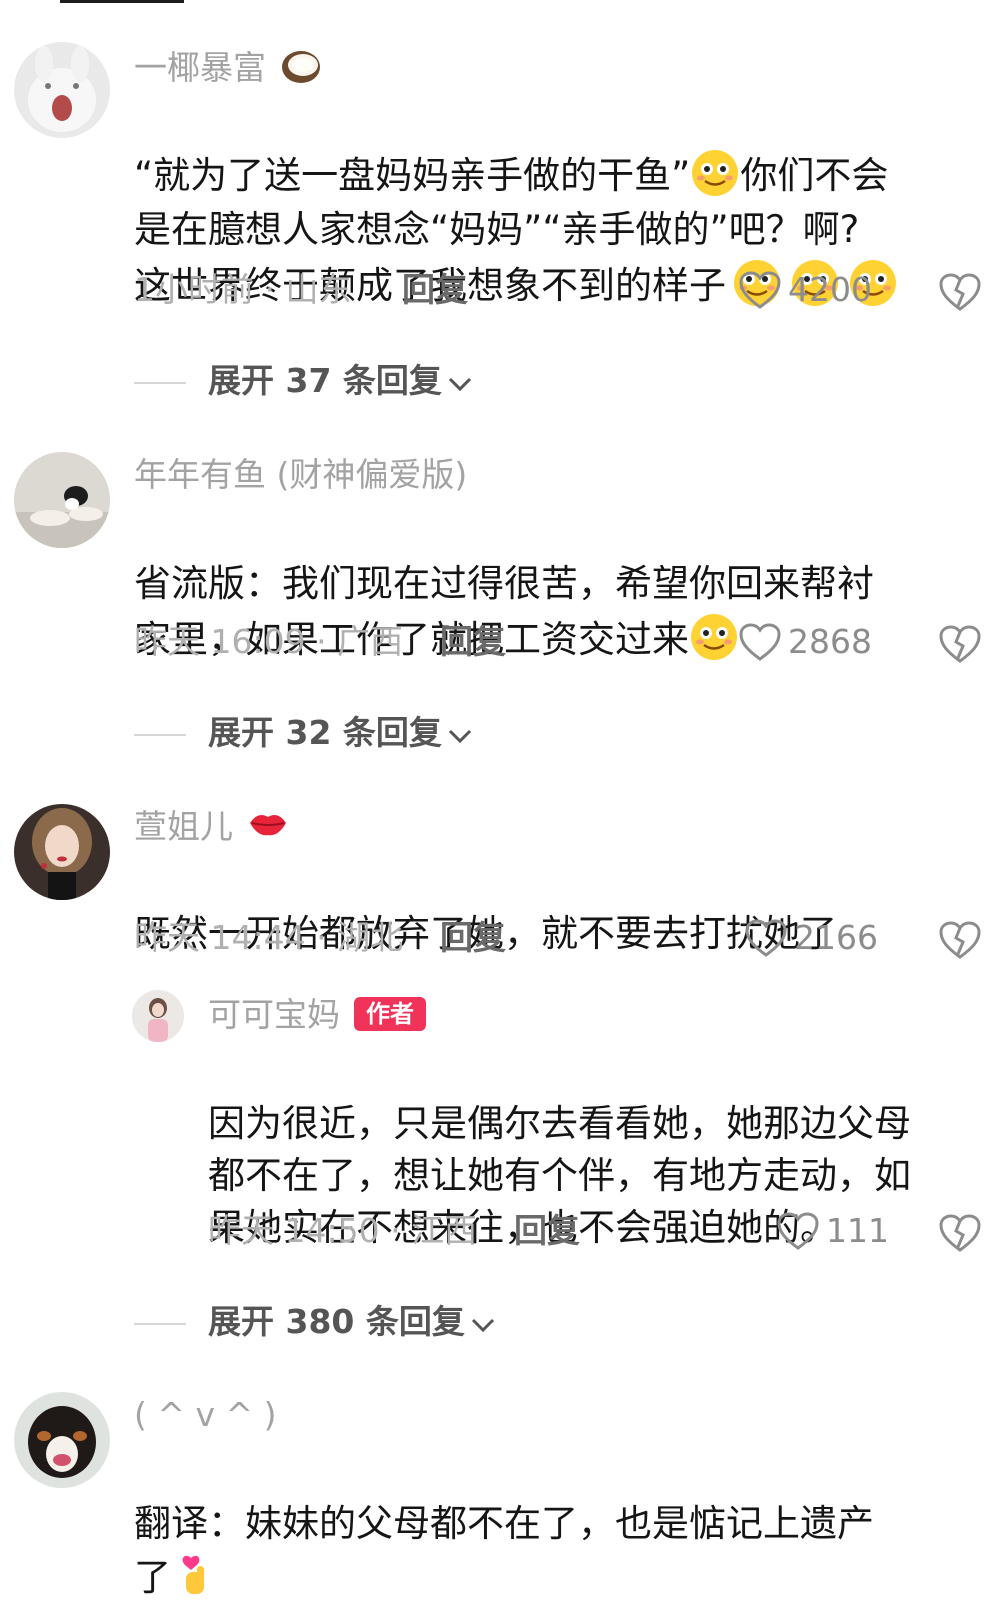 Image resolution: width=1003 pixels, height=1604 pixels. What do you see at coordinates (274, 1014) in the screenshot?
I see `username-text: 可可宝妈` at bounding box center [274, 1014].